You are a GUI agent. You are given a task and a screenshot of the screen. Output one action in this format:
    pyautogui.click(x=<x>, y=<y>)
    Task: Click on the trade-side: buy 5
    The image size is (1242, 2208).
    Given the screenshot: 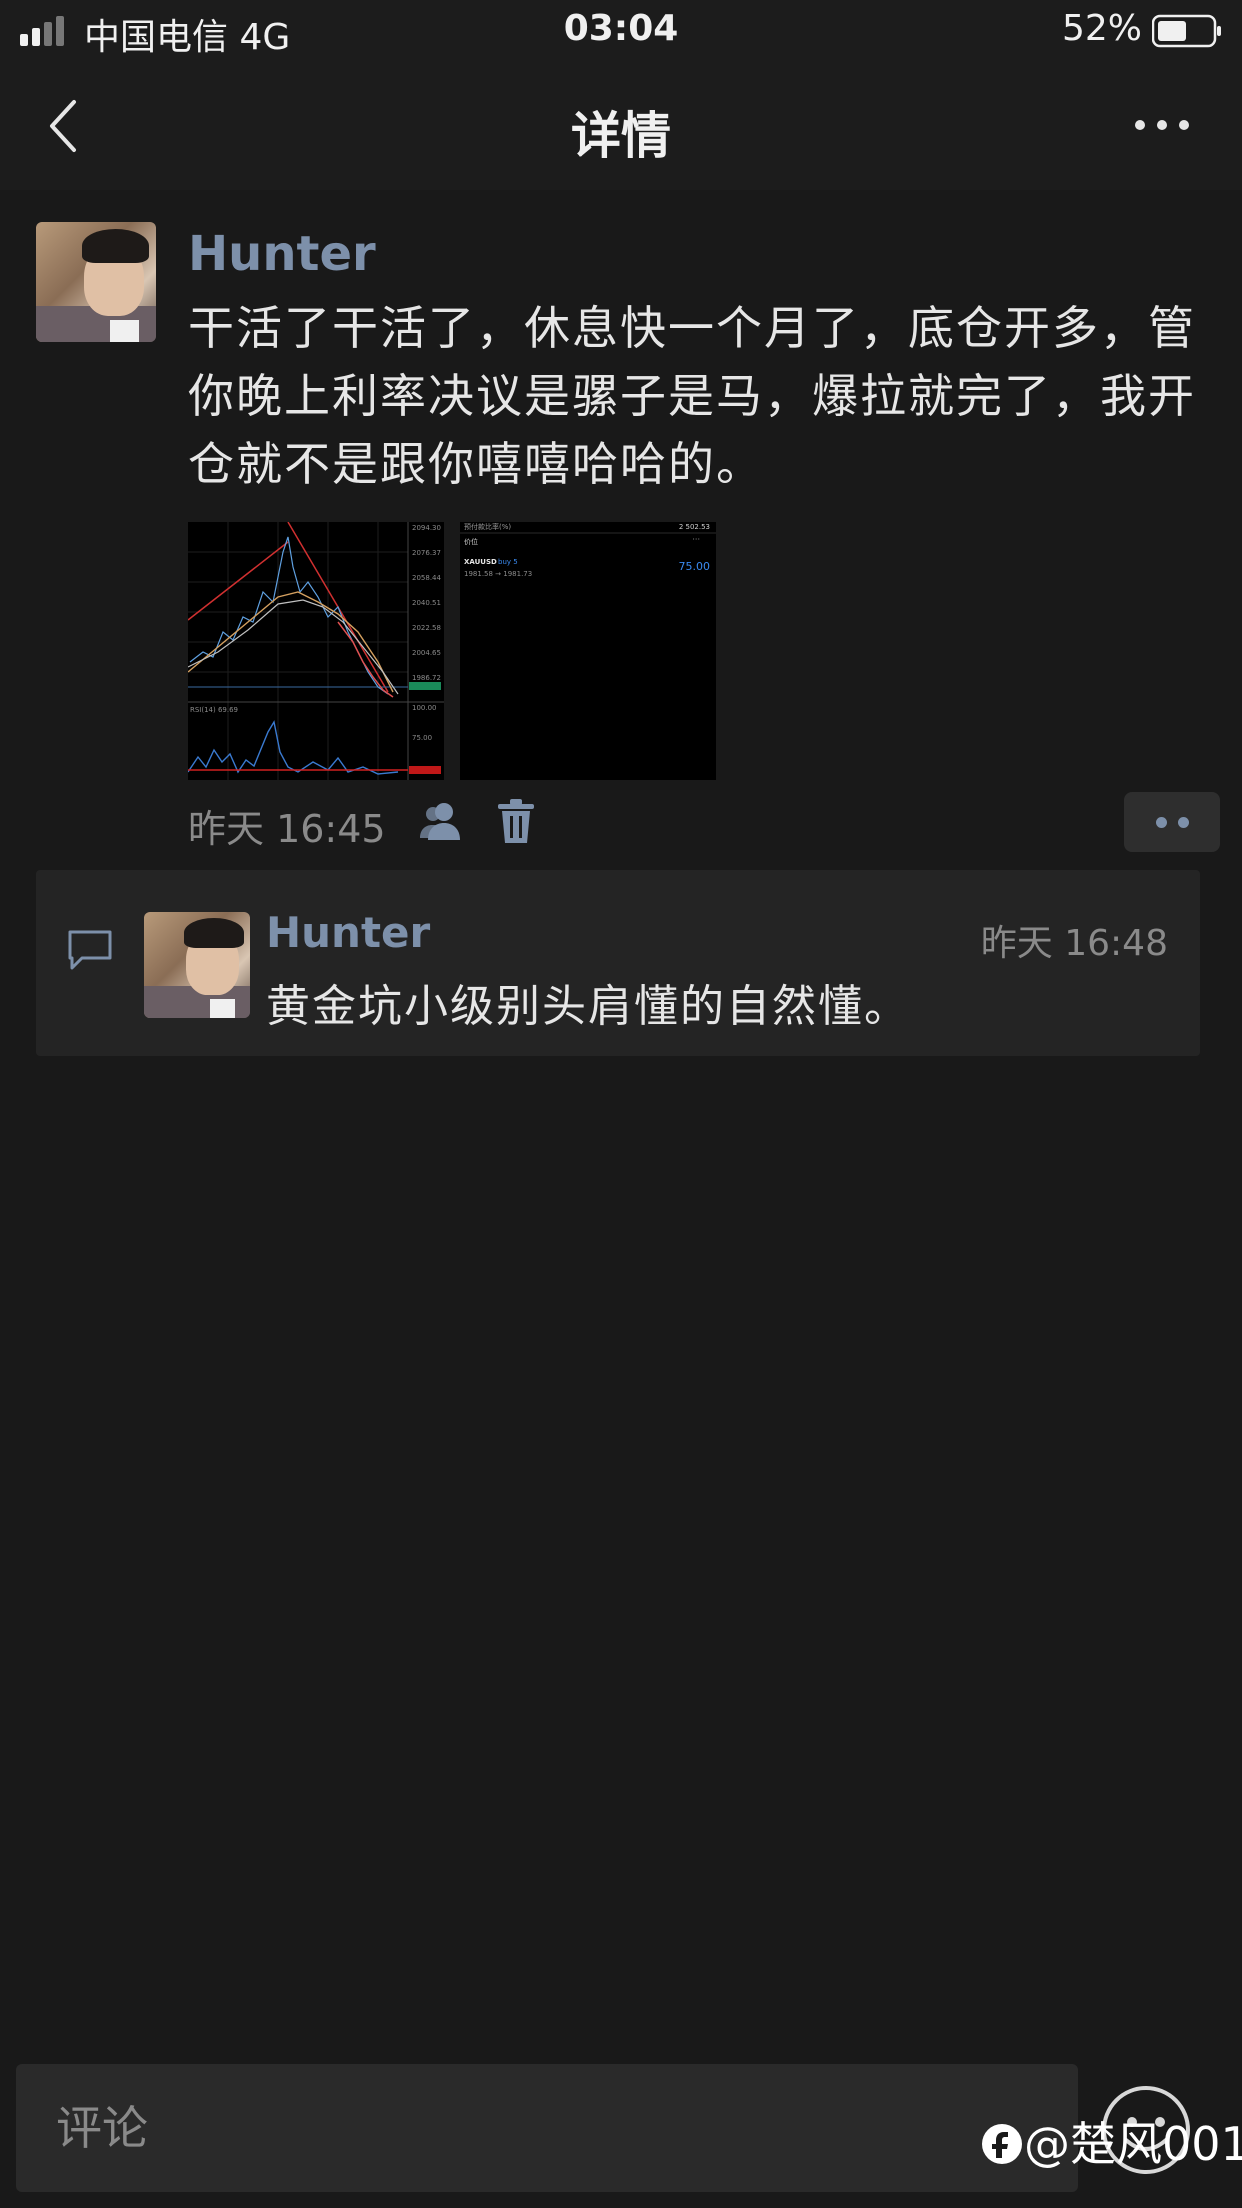 What is the action you would take?
    pyautogui.click(x=508, y=562)
    